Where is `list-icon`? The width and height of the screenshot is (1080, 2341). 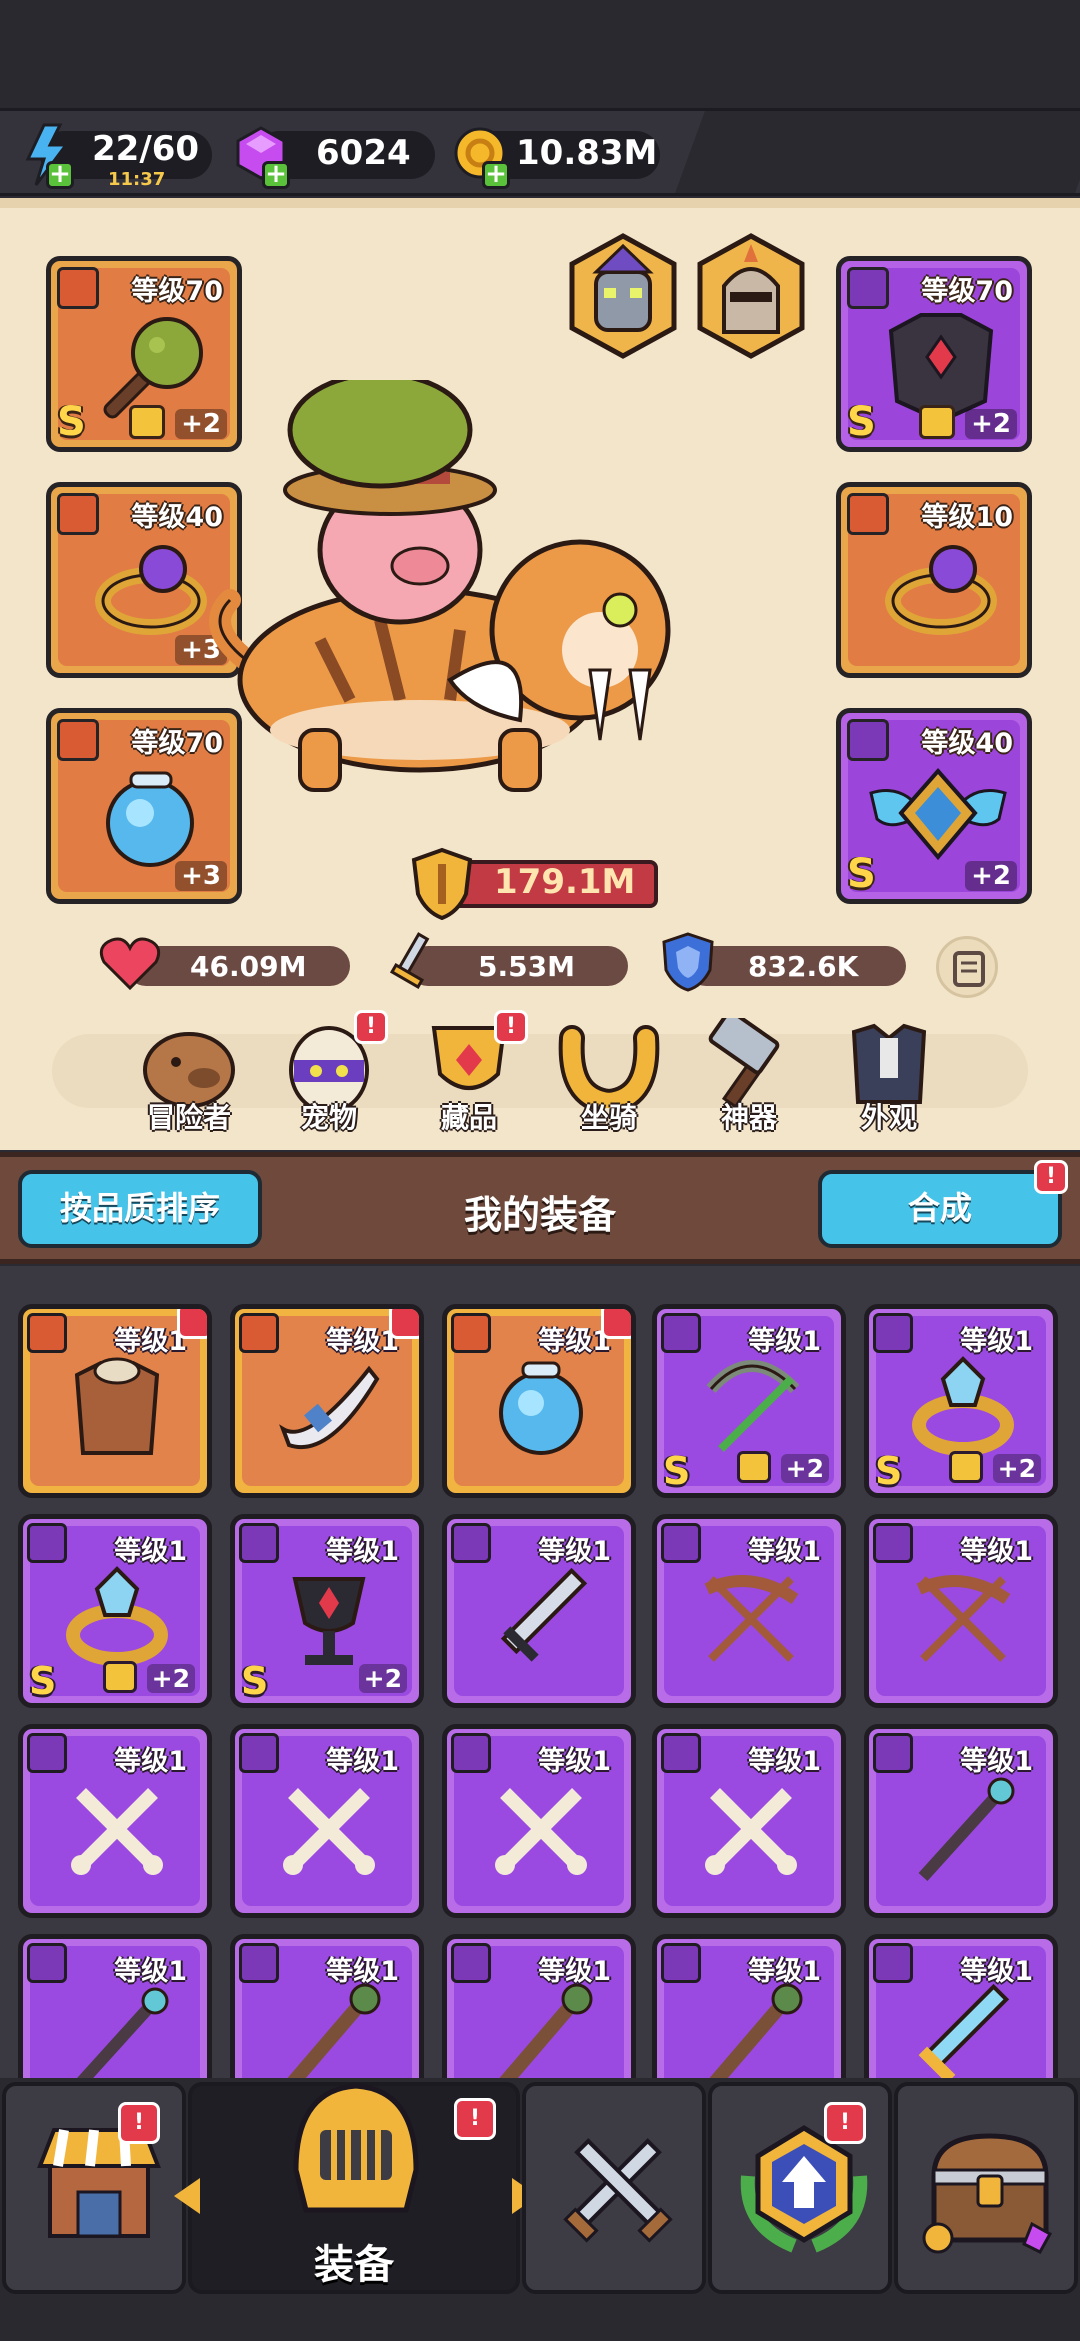
list-icon is located at coordinates (969, 969).